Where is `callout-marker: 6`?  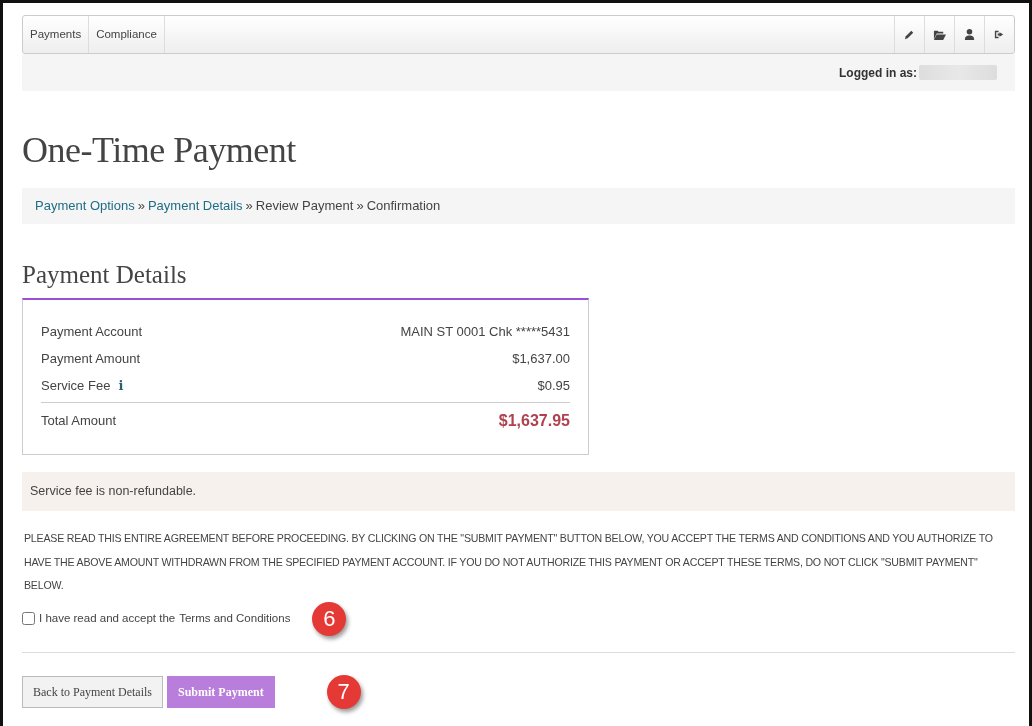
callout-marker: 6 is located at coordinates (329, 618).